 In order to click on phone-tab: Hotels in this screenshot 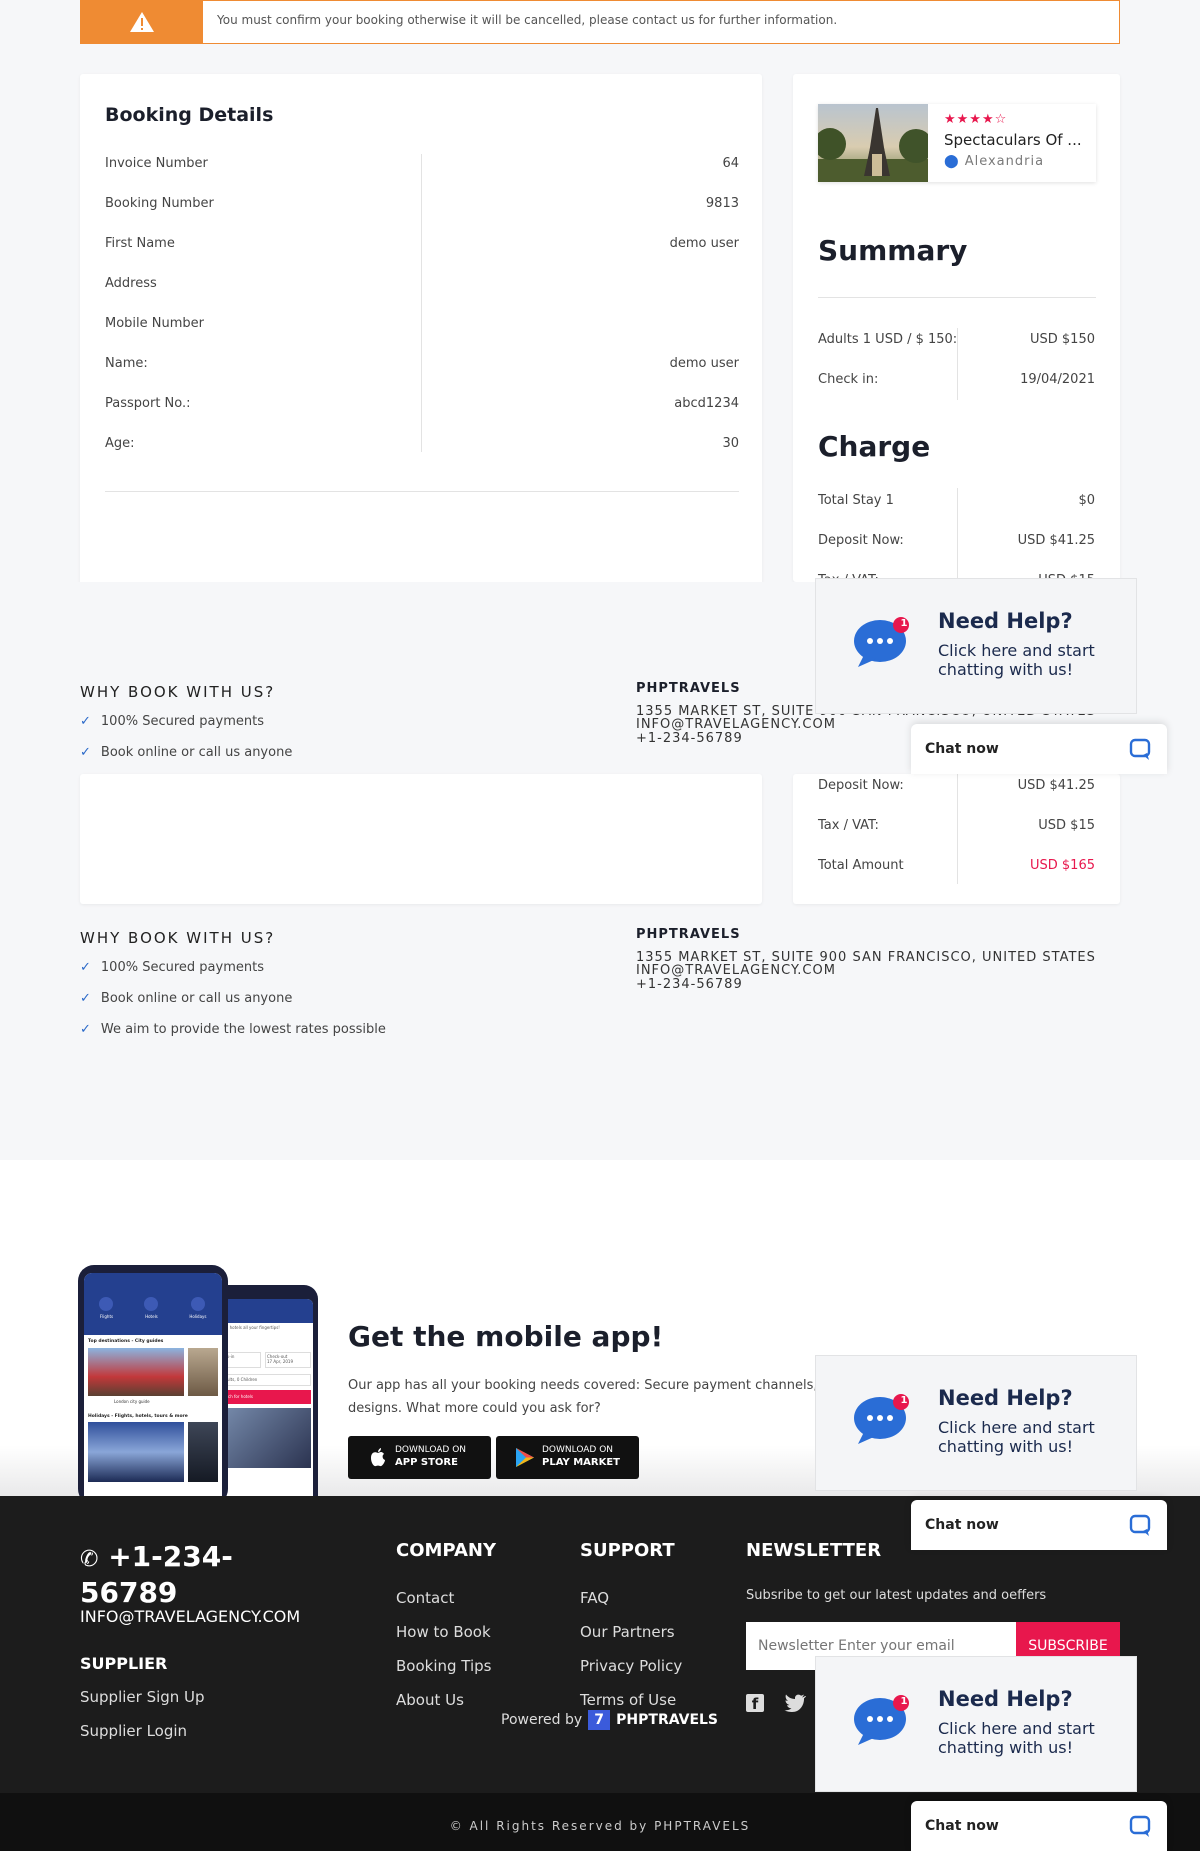, I will do `click(151, 1316)`.